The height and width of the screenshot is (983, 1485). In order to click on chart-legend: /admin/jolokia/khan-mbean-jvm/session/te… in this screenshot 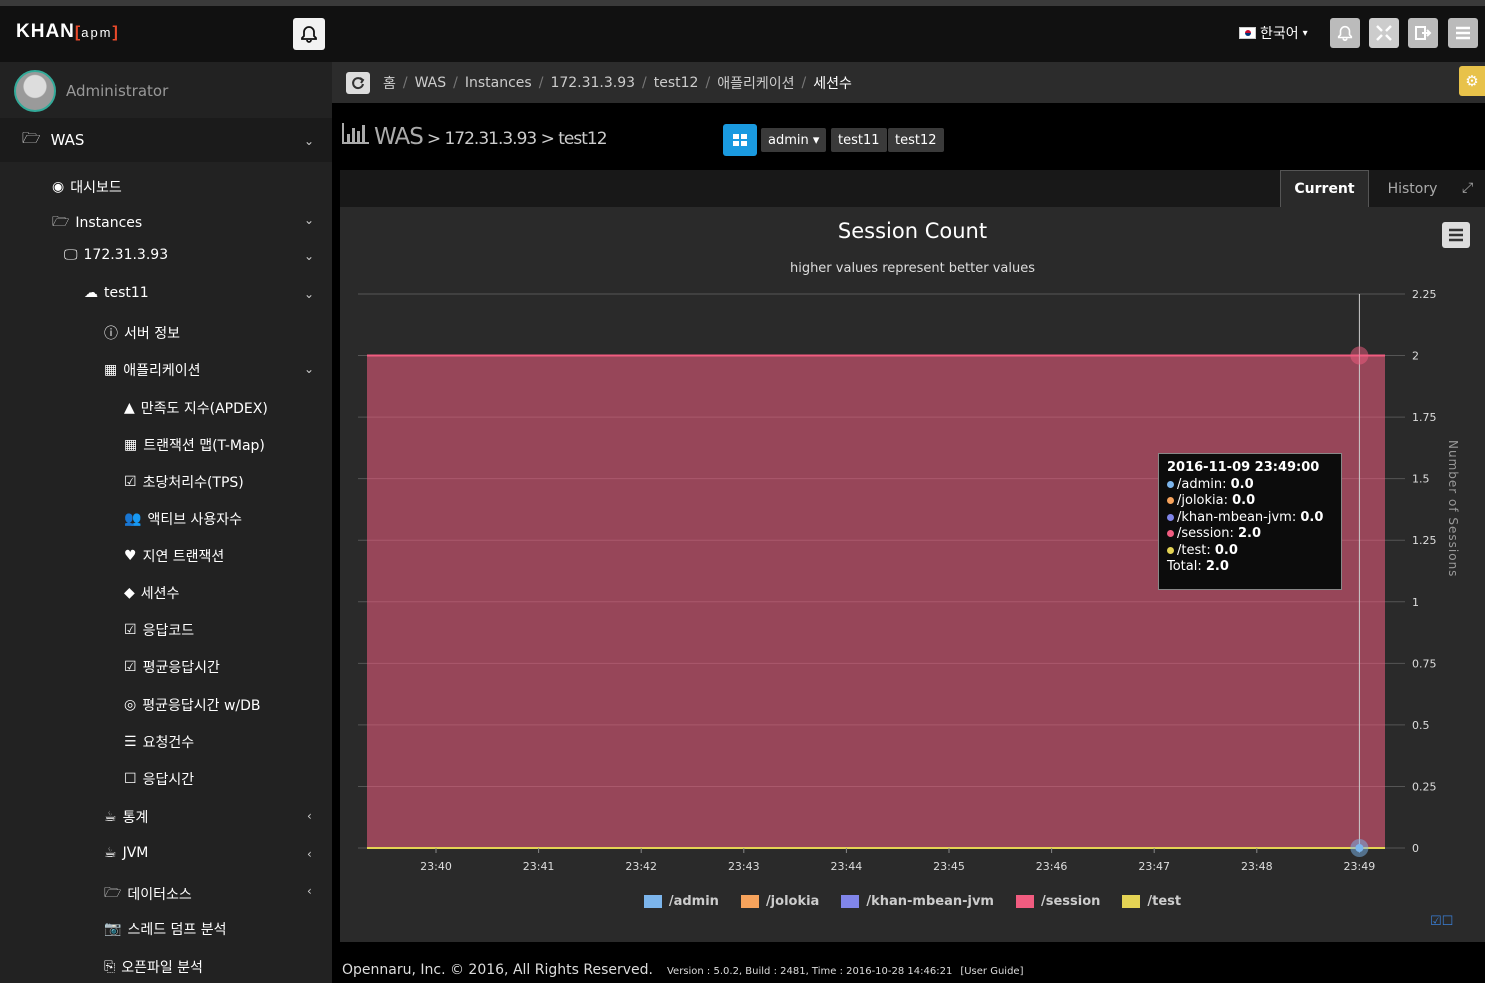, I will do `click(912, 901)`.